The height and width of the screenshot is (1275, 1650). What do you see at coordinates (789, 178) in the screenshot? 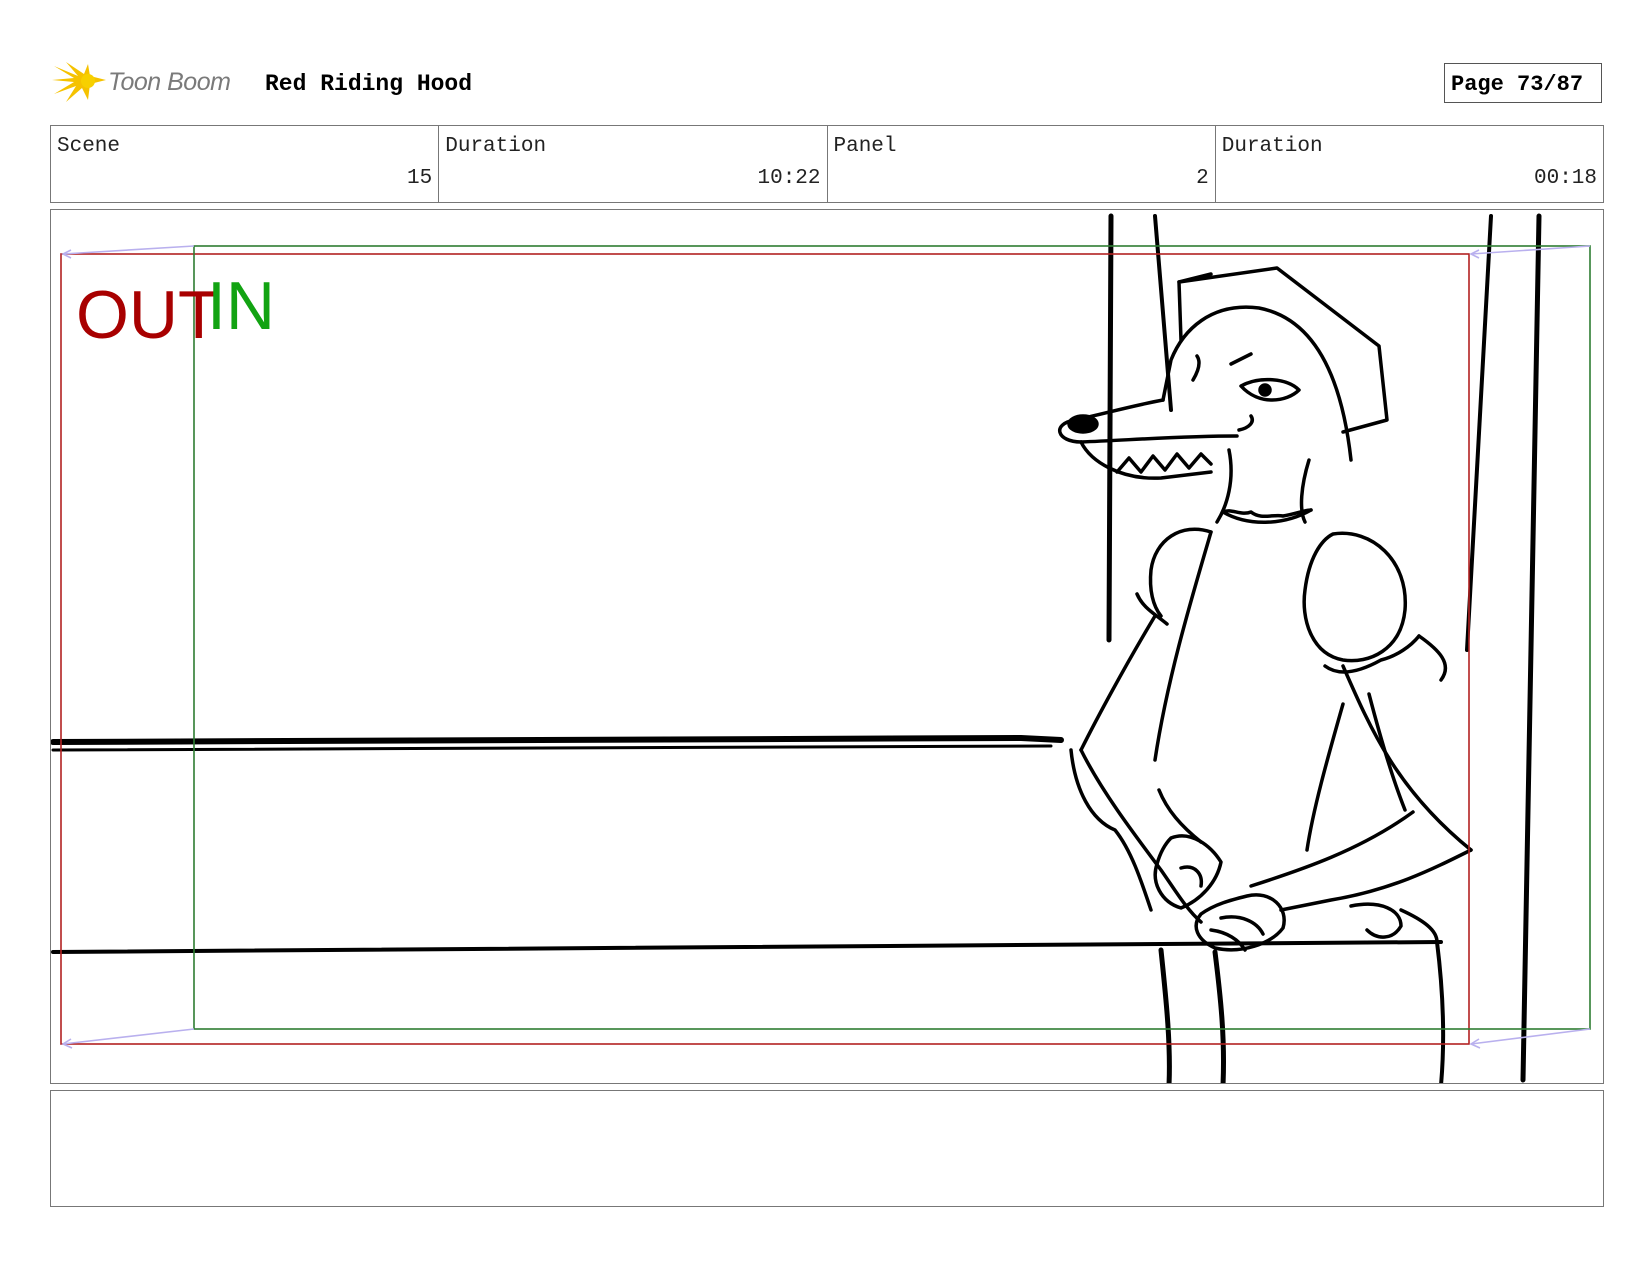
I see `scene-duration-value: 10:22` at bounding box center [789, 178].